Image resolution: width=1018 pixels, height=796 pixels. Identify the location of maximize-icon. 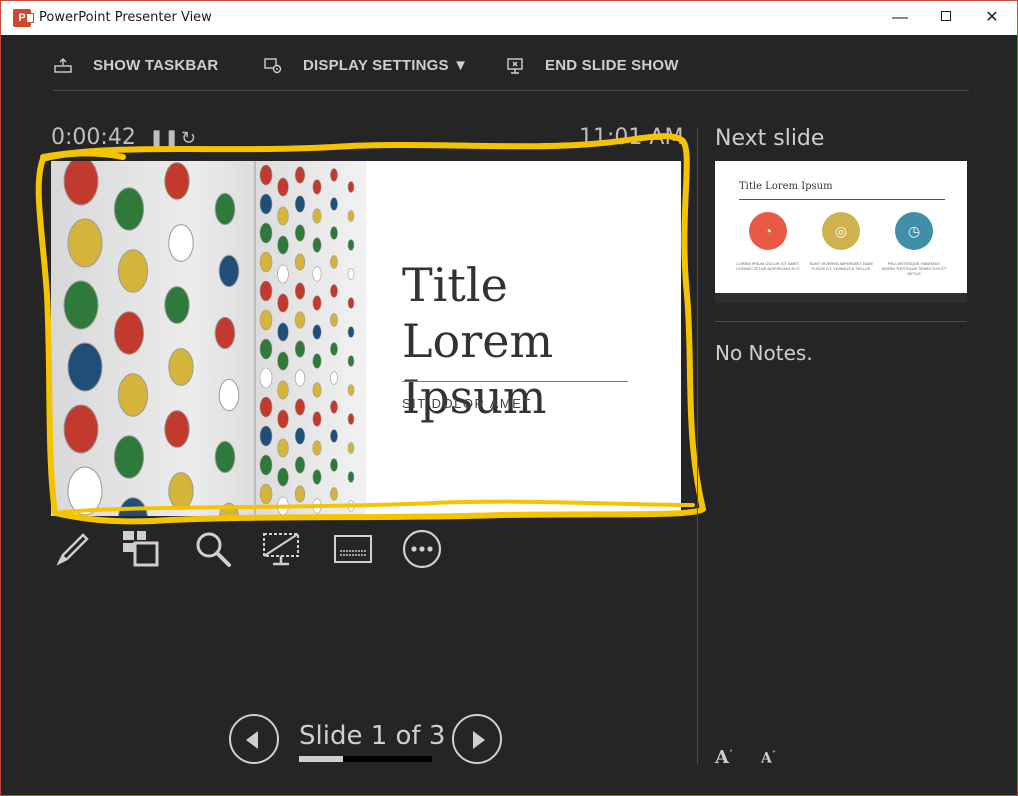
(946, 16).